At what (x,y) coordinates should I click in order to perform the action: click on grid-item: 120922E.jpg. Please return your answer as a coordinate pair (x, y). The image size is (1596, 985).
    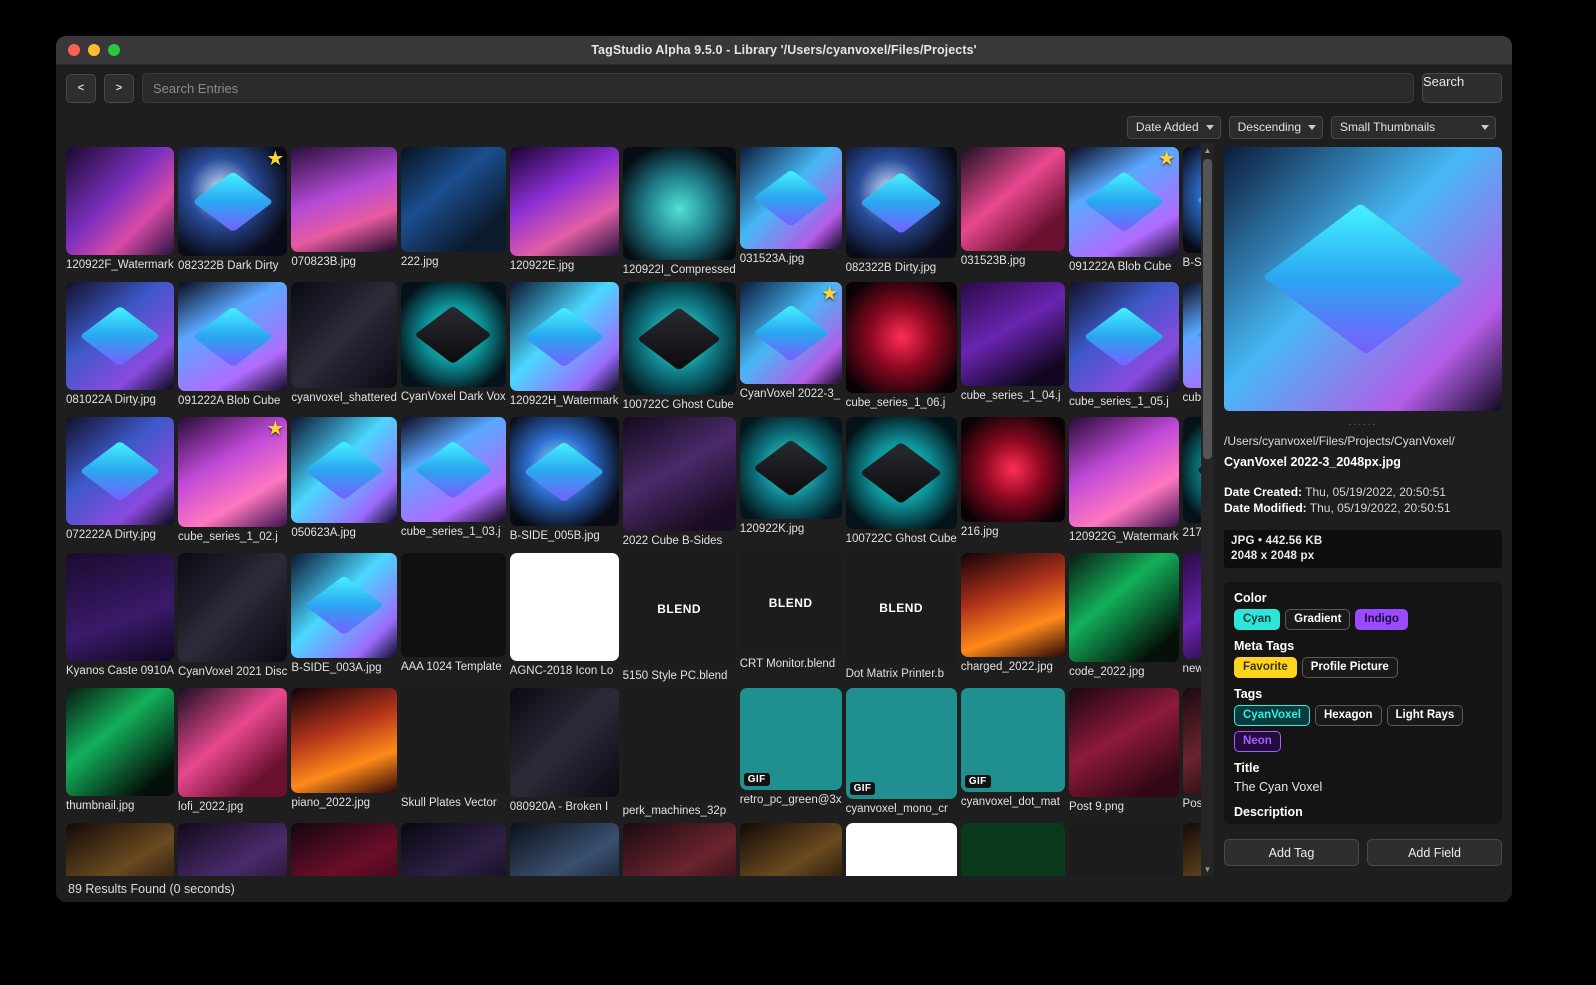
    Looking at the image, I should click on (564, 212).